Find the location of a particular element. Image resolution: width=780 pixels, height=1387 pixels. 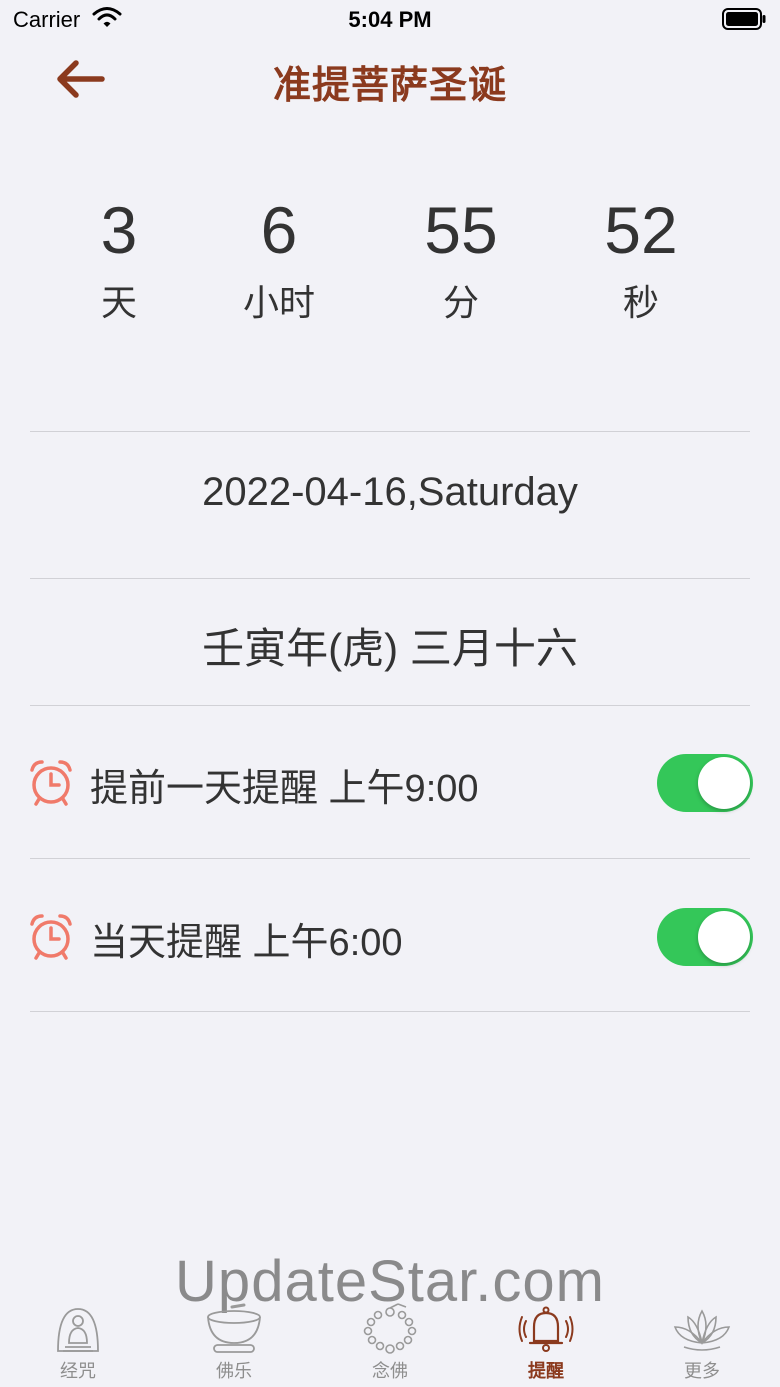

tab-label: 提醒 is located at coordinates (546, 1371).